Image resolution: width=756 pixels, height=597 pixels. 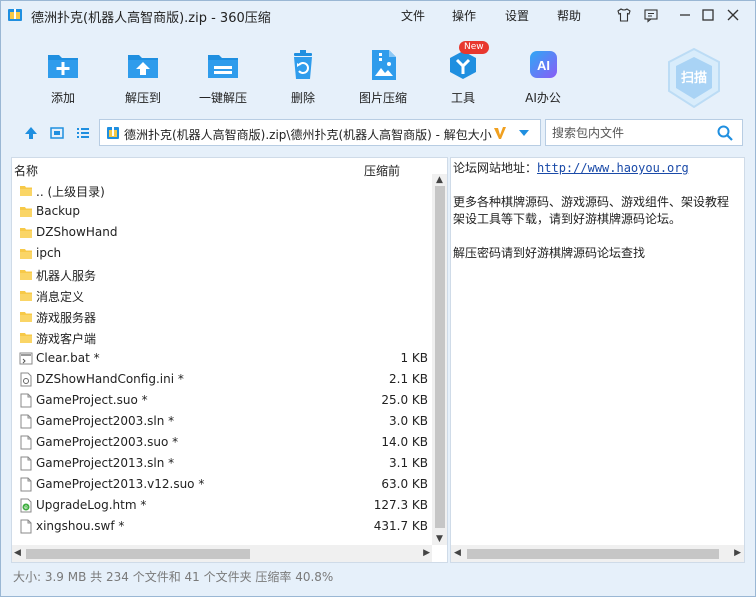 What do you see at coordinates (382, 170) in the screenshot?
I see `column-size-header: 压缩前` at bounding box center [382, 170].